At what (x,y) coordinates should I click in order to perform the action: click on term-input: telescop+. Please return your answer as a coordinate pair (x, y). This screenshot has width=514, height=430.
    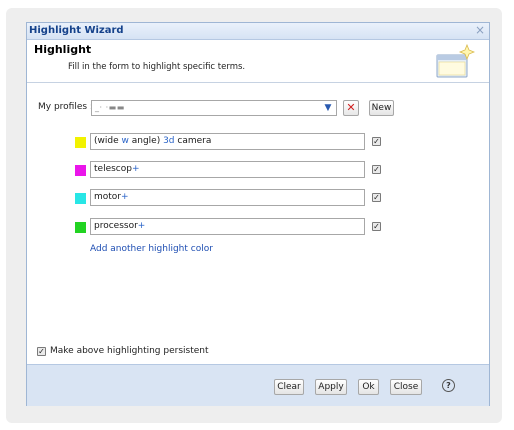
    Looking at the image, I should click on (227, 169).